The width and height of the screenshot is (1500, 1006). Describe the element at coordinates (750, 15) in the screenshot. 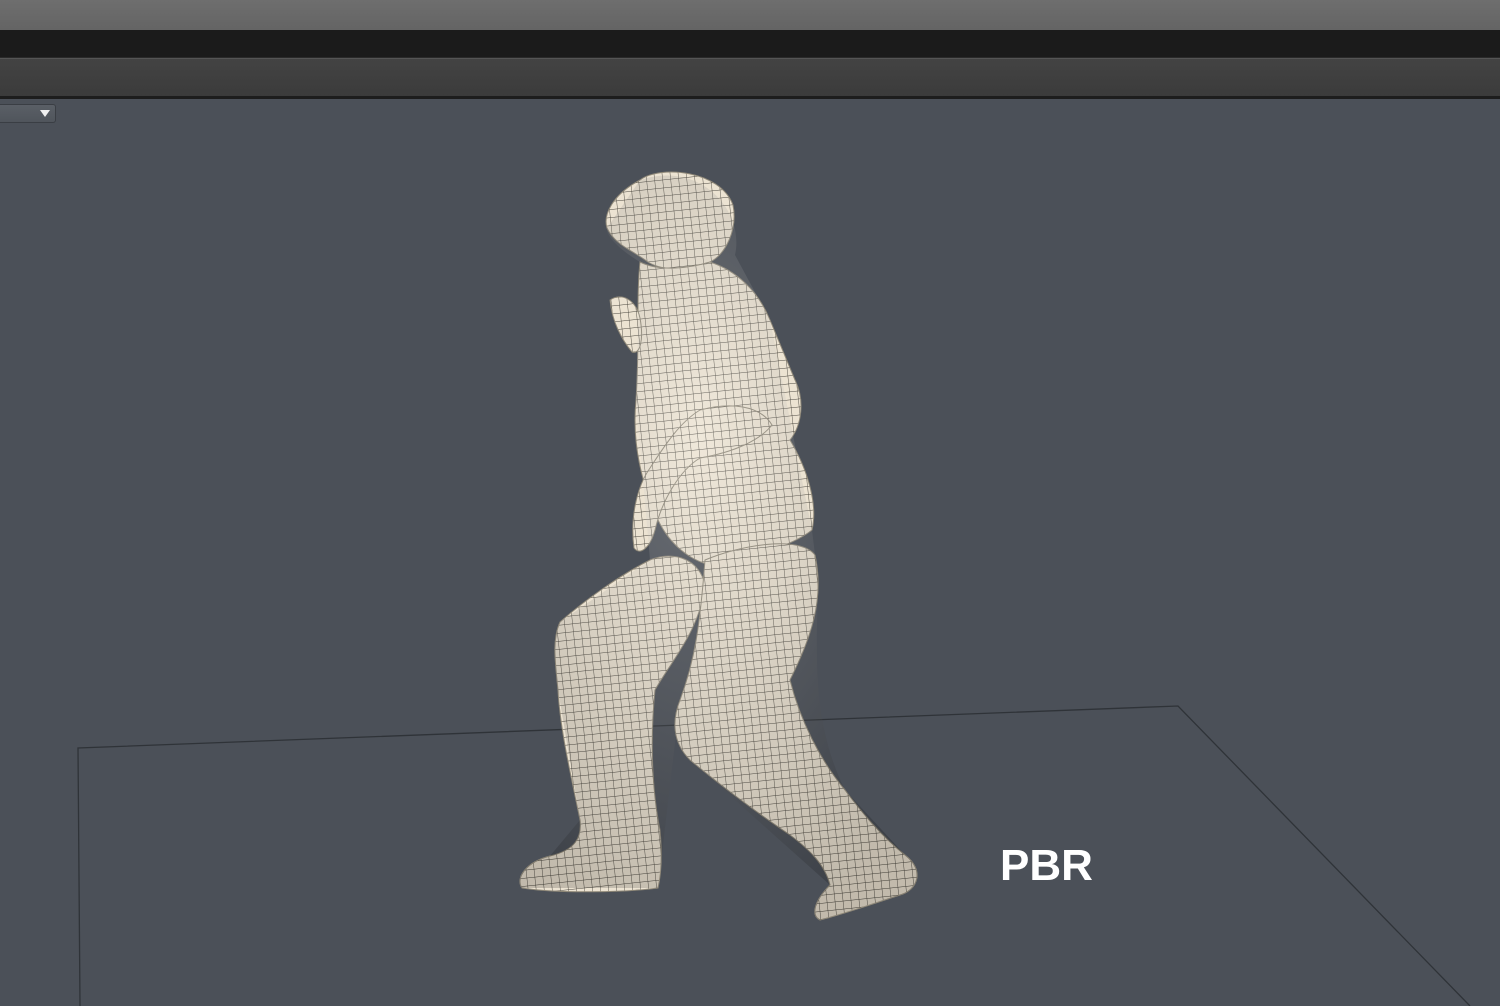

I see `title-bar` at that location.